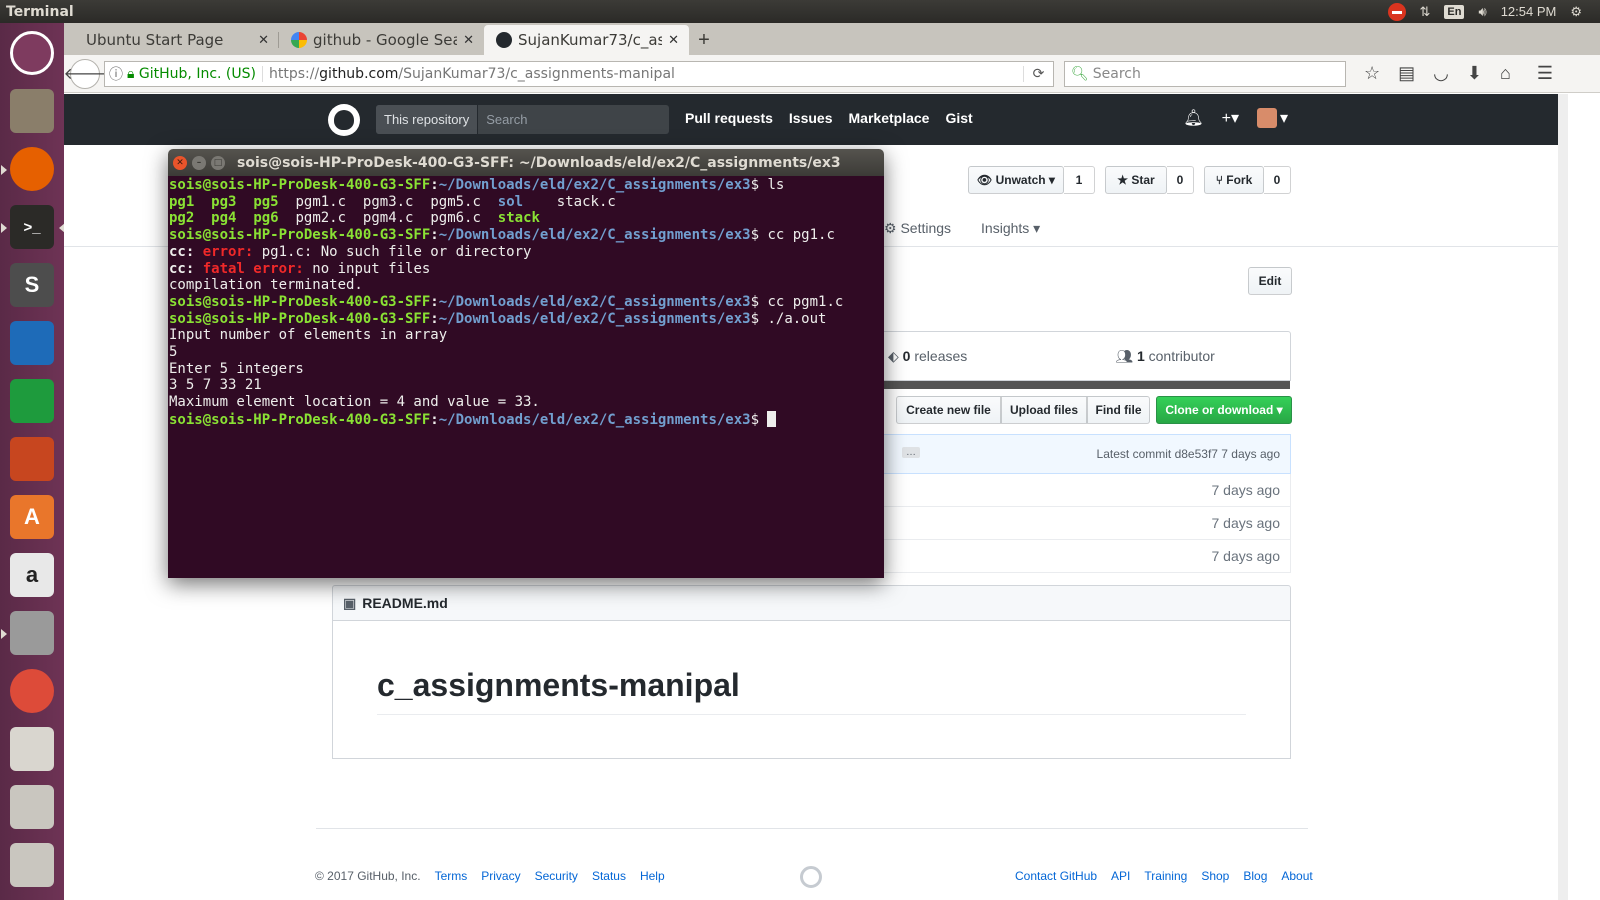  Describe the element at coordinates (32, 343) in the screenshot. I see `writer-icon` at that location.